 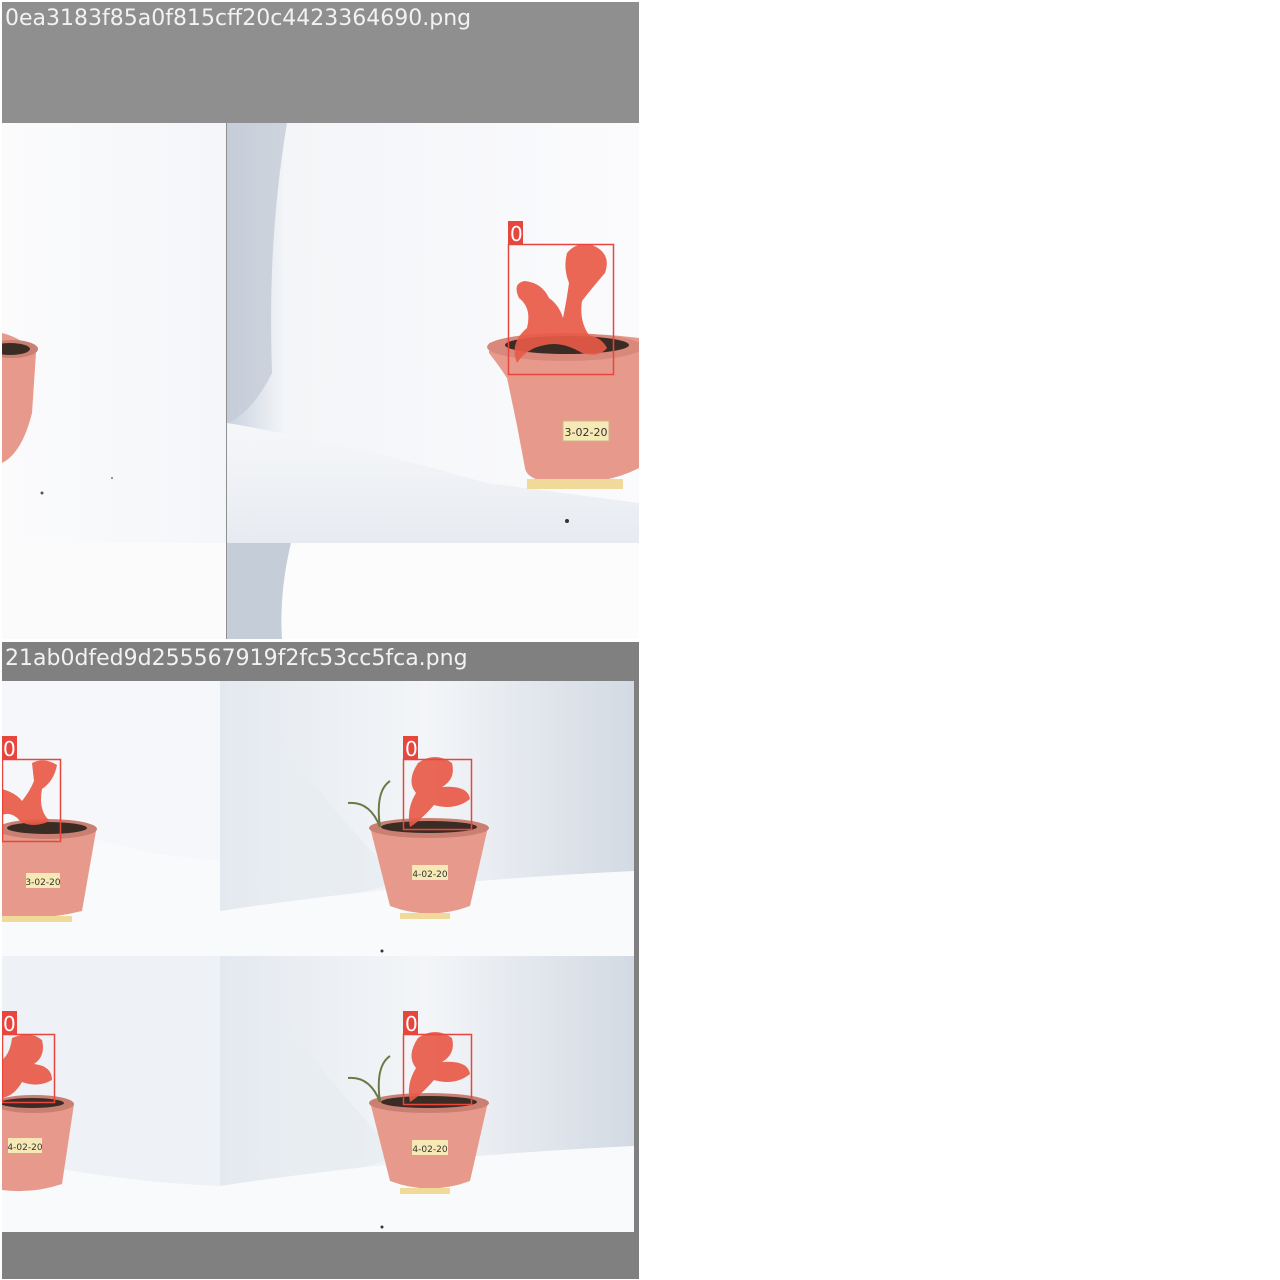 I want to click on plant-photo-top-right: 4-02-20 0, so click(x=427, y=818).